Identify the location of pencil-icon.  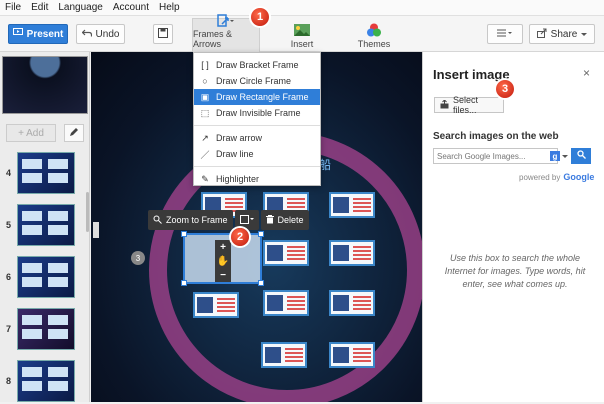
(74, 133).